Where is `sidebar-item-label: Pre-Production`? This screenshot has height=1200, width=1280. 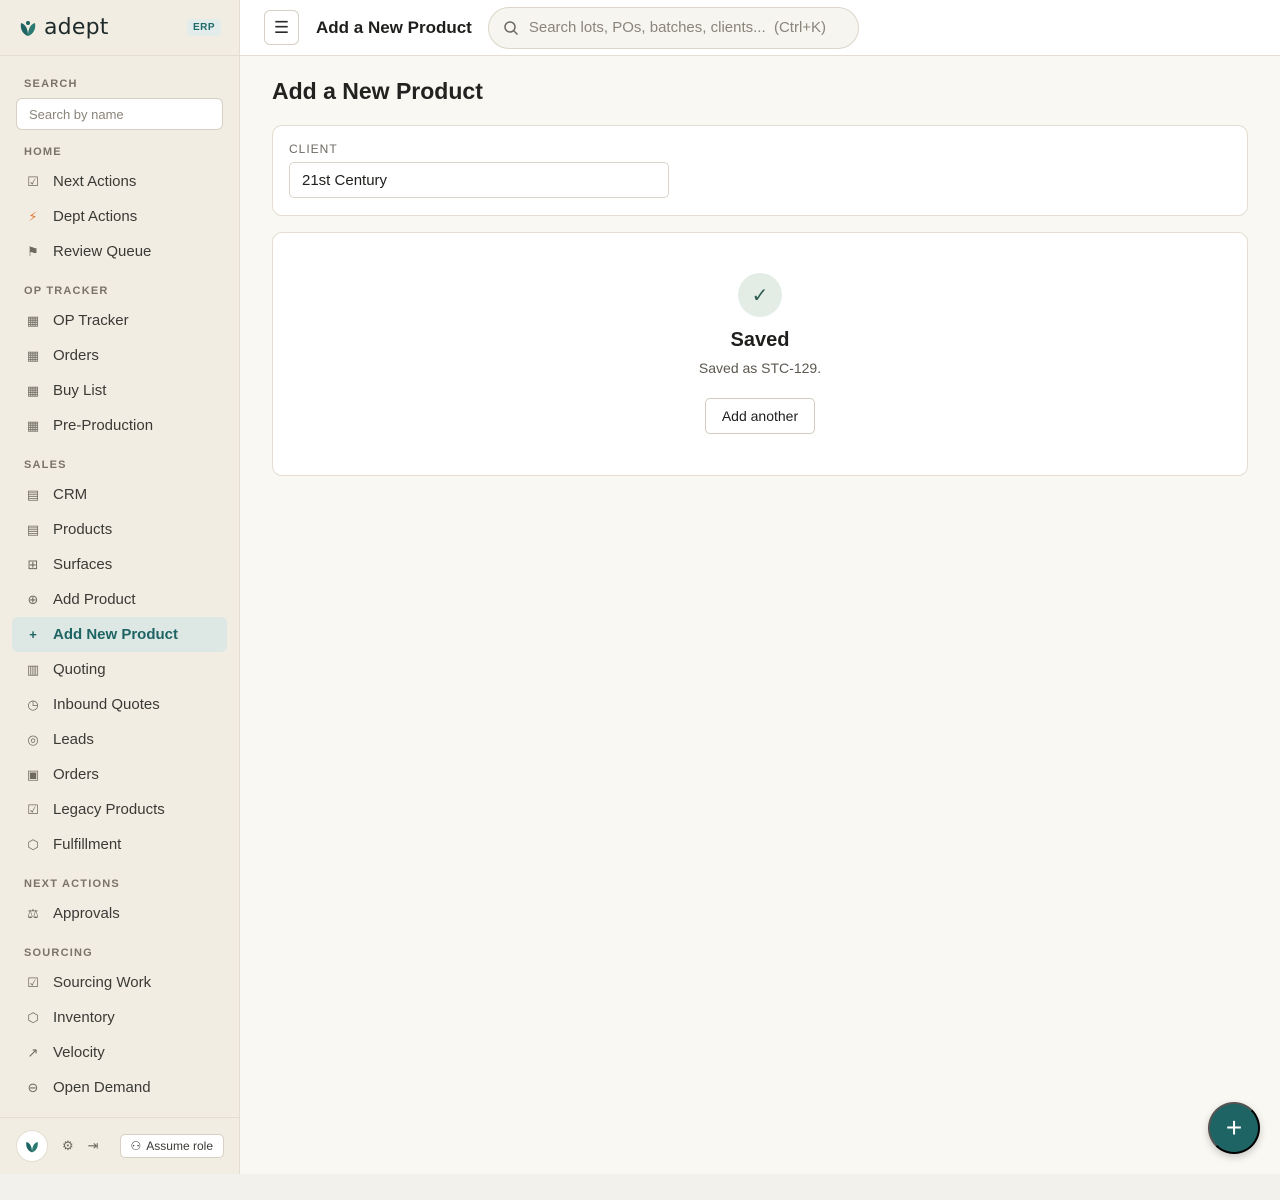
sidebar-item-label: Pre-Production is located at coordinates (103, 425).